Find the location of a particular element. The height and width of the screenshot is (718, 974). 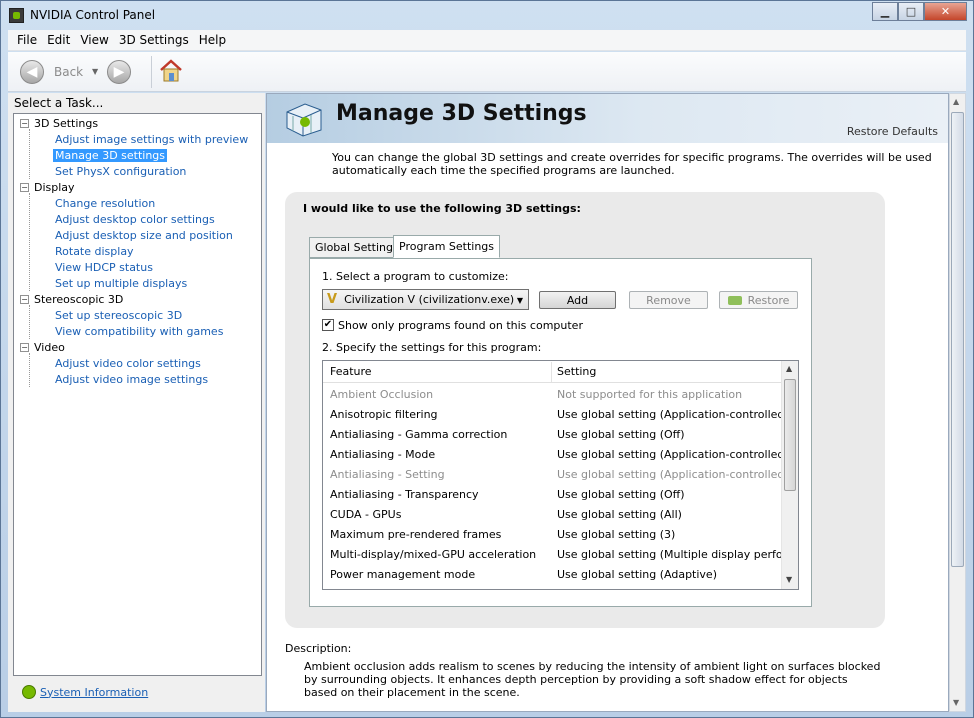

page-title: Manage 3D Settings is located at coordinates (461, 113).